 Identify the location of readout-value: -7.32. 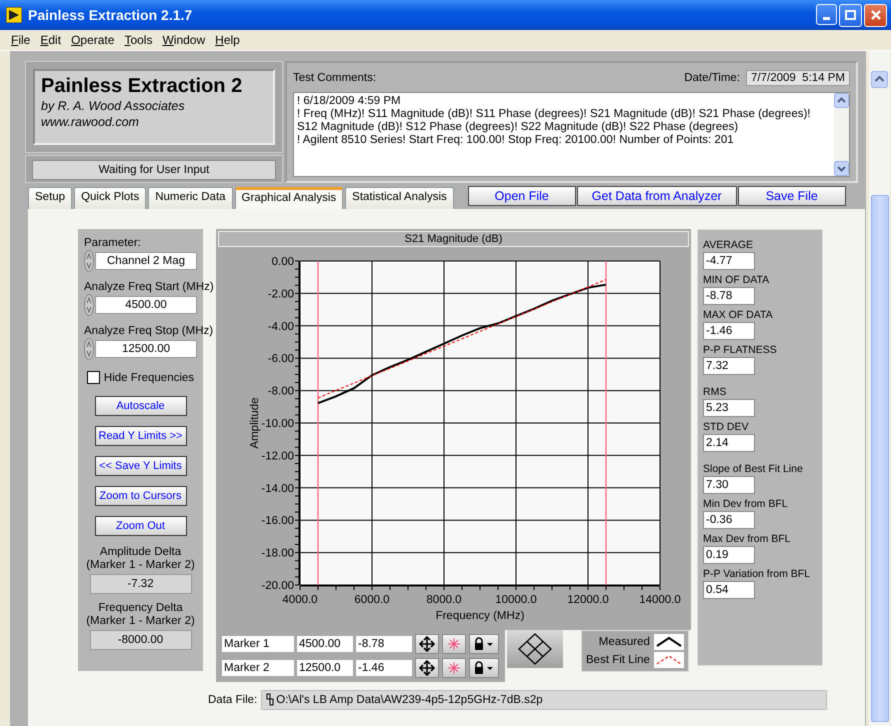
(141, 584).